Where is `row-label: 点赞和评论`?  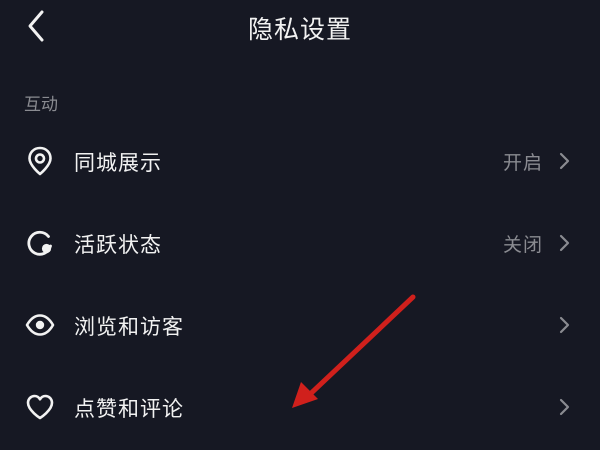 row-label: 点赞和评论 is located at coordinates (129, 409).